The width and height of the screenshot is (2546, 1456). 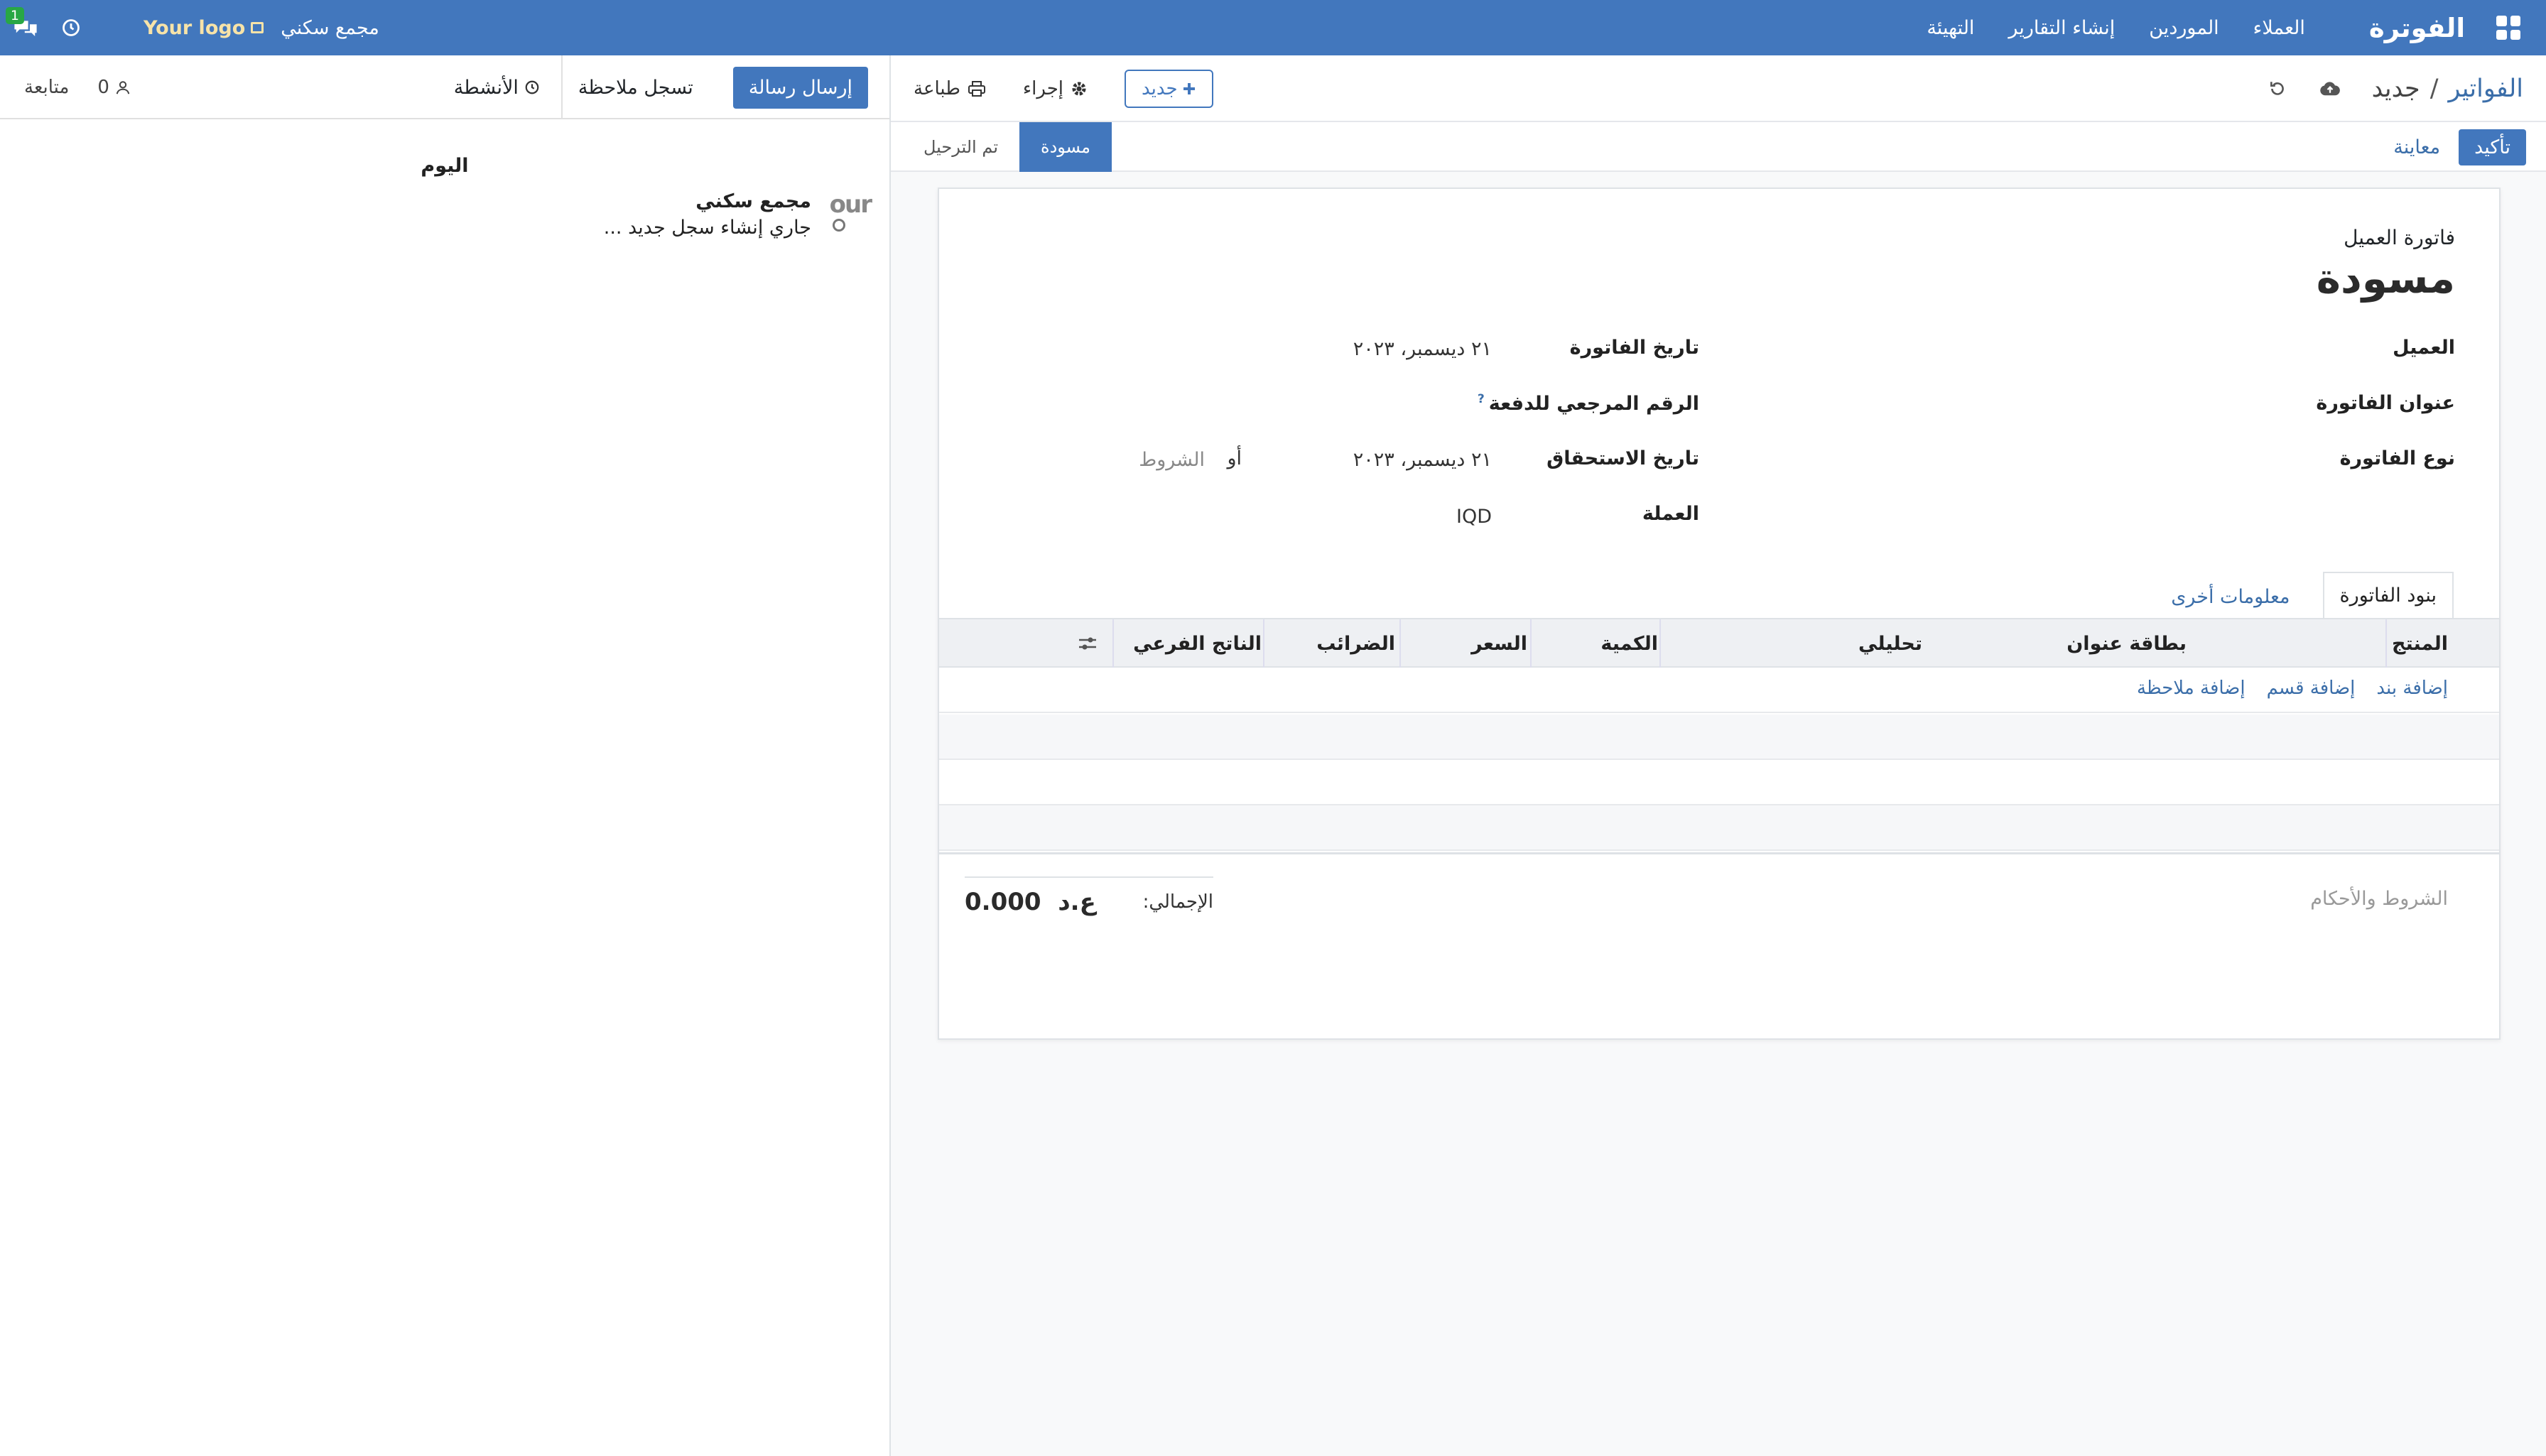 I want to click on invoice-address-label: عنوان الفاتورة, so click(x=2385, y=403).